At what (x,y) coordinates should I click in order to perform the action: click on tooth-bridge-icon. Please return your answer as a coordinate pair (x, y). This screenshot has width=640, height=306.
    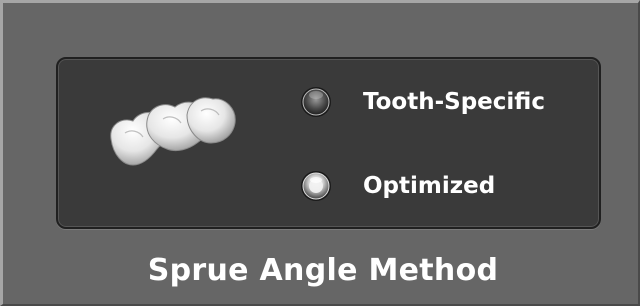
    Looking at the image, I should click on (173, 131).